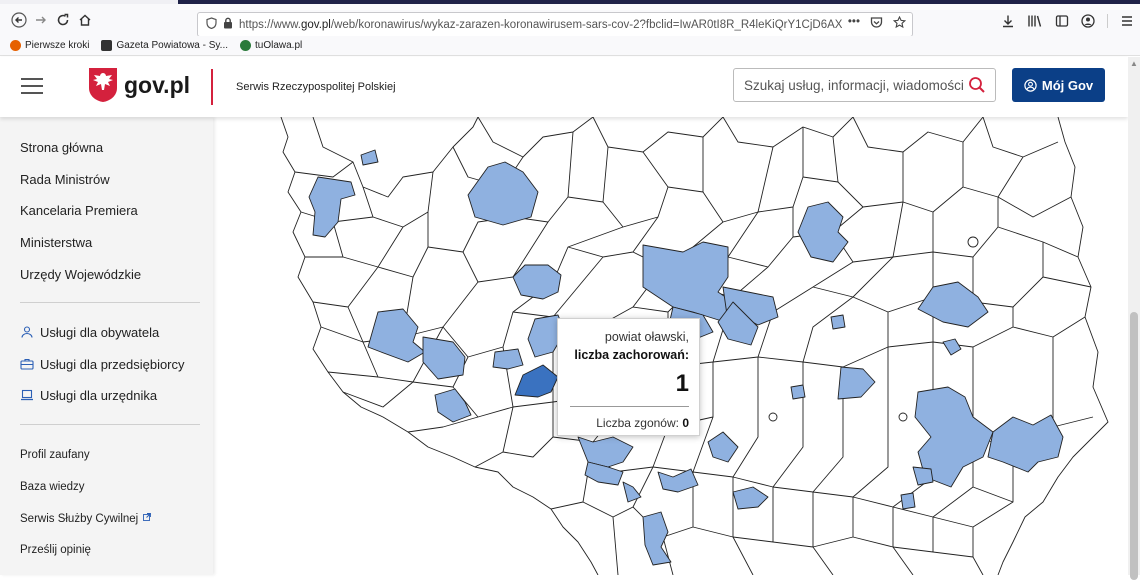 This screenshot has height=580, width=1140. I want to click on sidebar-item-label: Usługi dla przedsiębiorcy, so click(112, 364).